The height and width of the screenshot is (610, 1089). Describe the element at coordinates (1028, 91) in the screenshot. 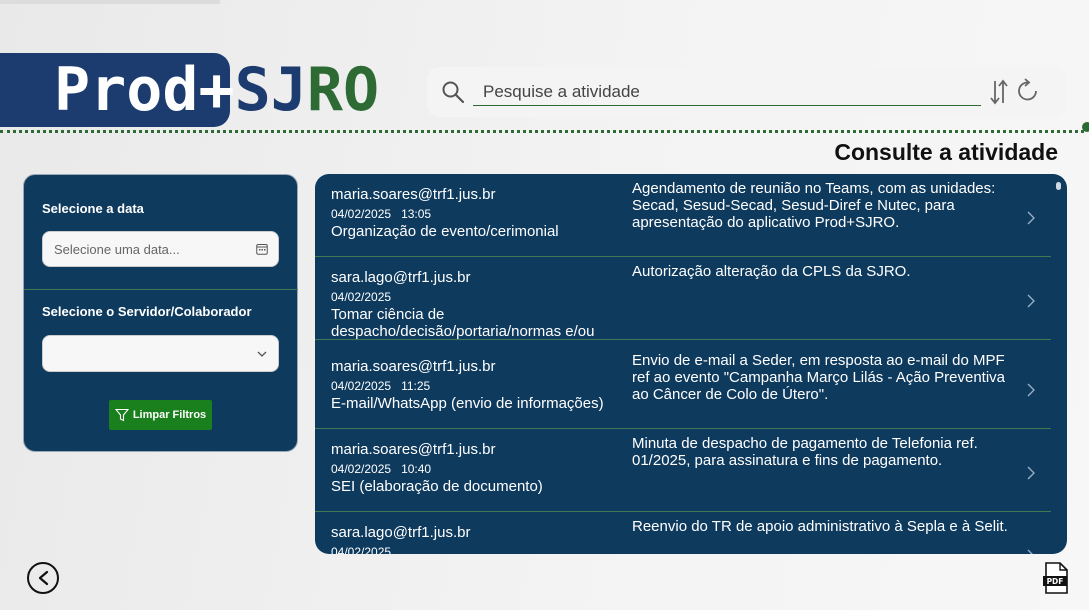

I see `refresh-icon` at that location.